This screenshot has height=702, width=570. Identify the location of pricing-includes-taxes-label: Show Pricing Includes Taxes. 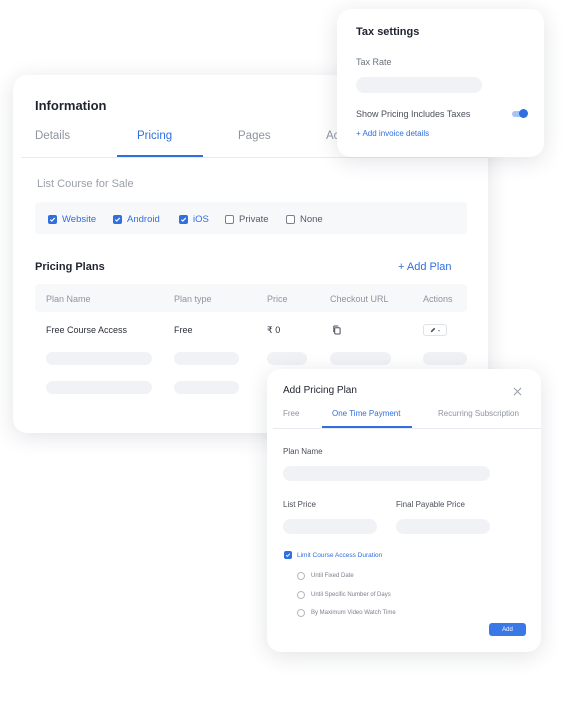
(413, 114).